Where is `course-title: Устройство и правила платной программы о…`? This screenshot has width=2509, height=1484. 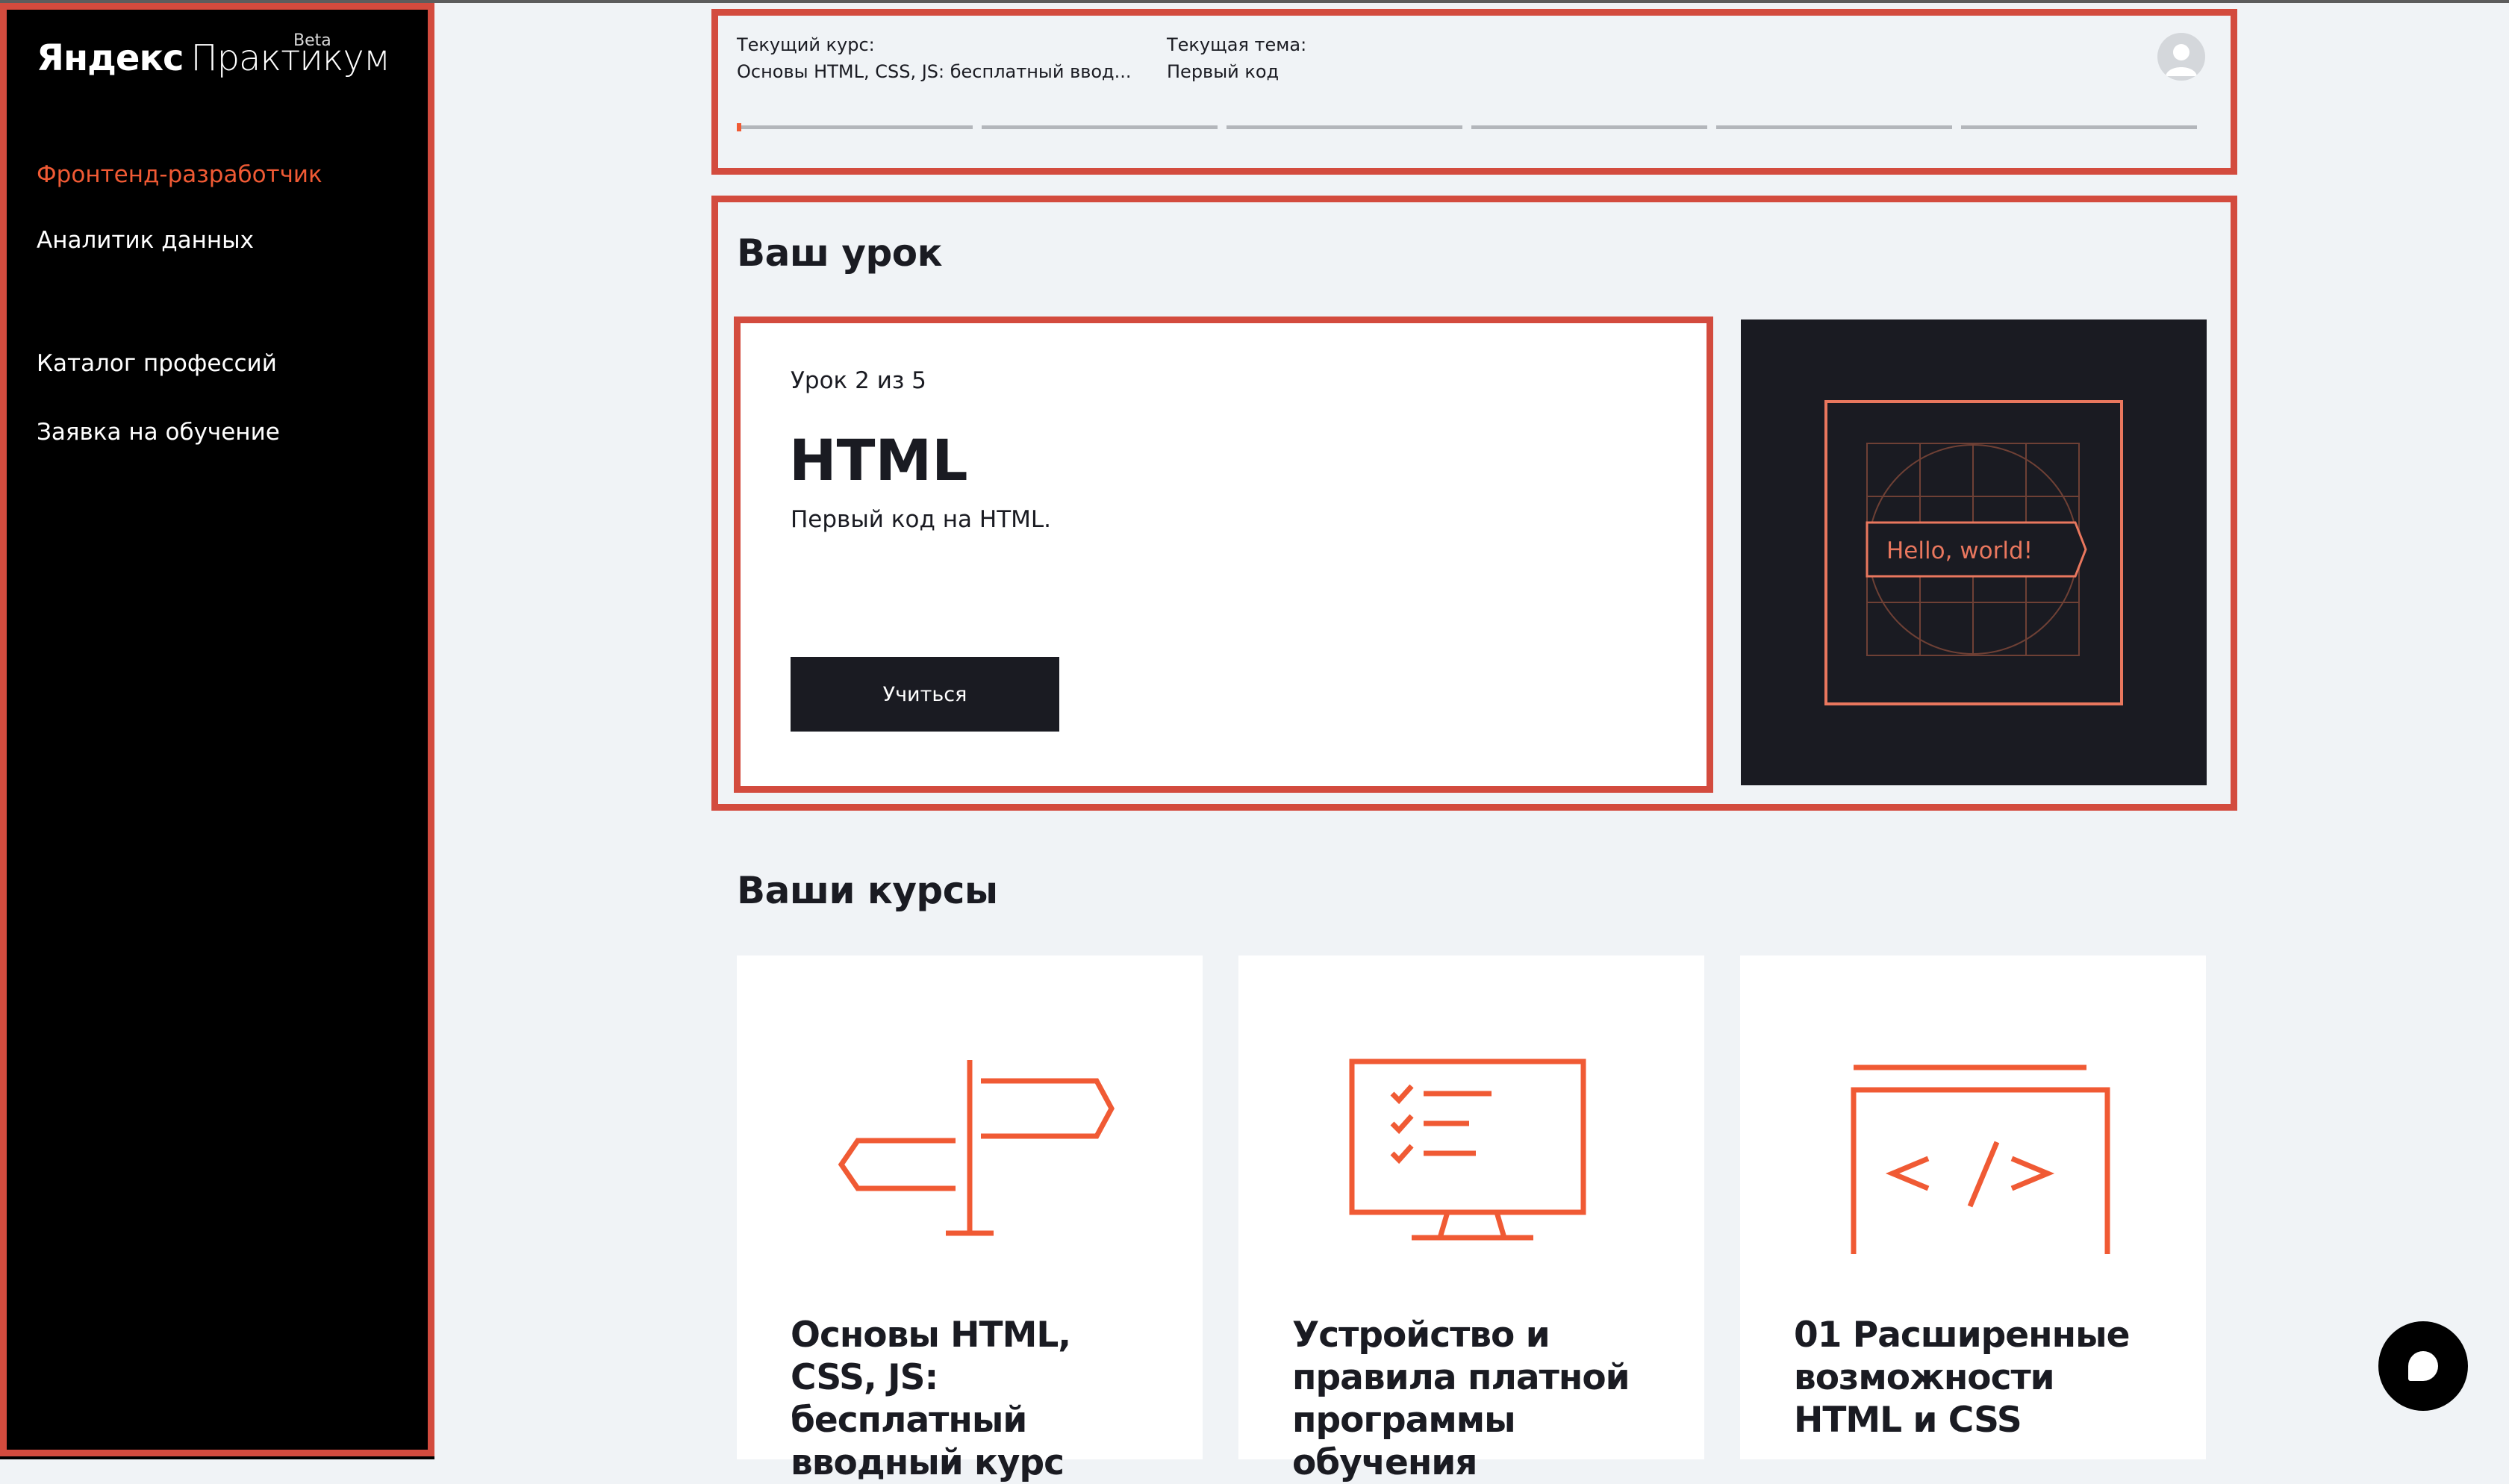 course-title: Устройство и правила платной программы о… is located at coordinates (1461, 1399).